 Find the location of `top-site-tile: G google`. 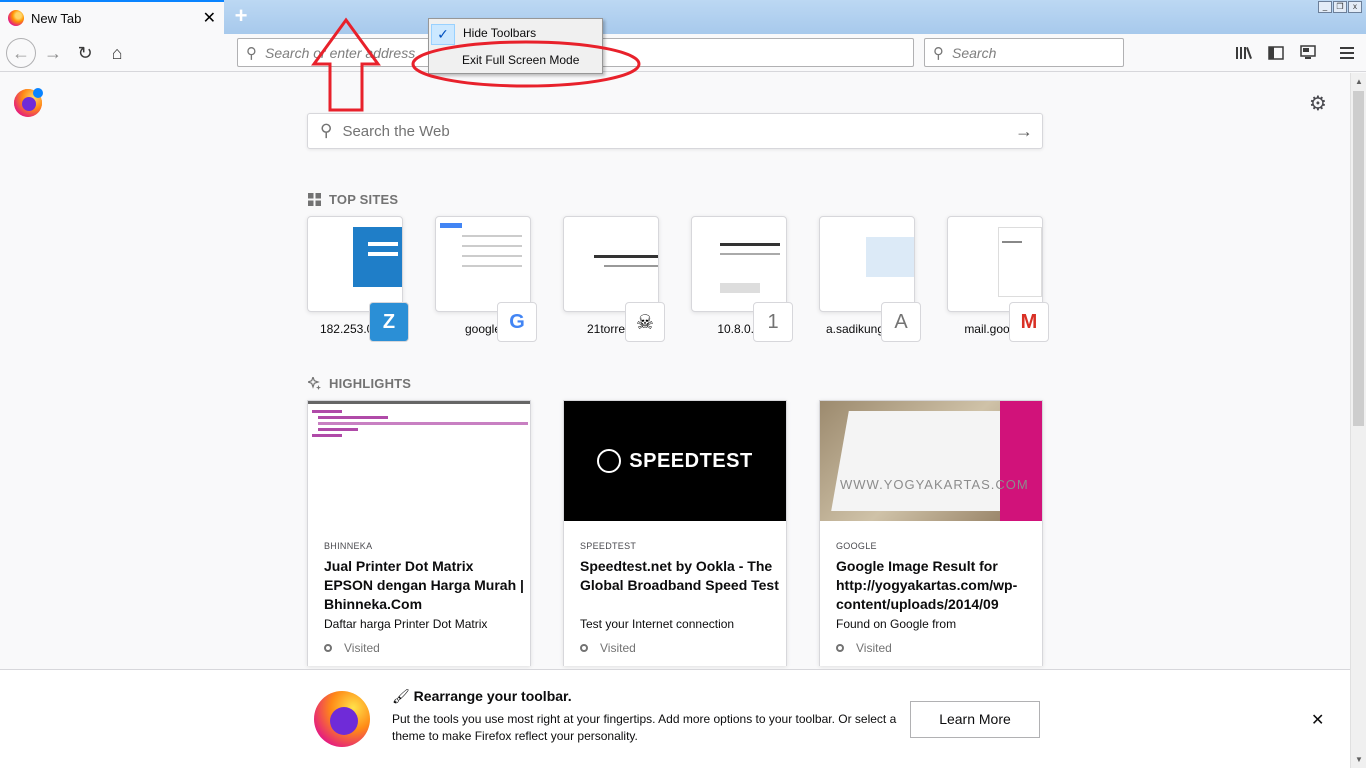

top-site-tile: G google is located at coordinates (486, 279).